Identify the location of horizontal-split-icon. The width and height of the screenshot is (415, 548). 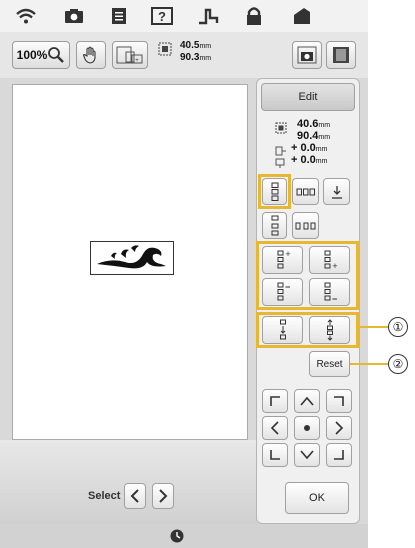
(305, 225).